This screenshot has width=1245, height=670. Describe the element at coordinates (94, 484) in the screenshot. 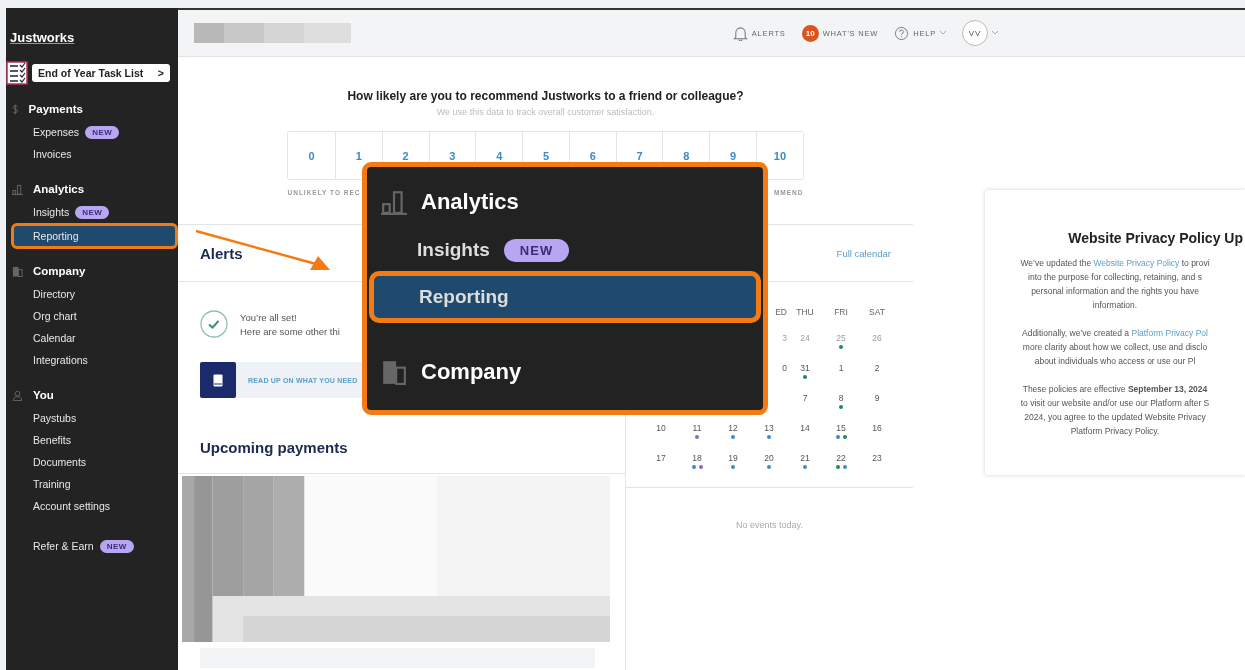

I see `sidebar-item: Training` at that location.